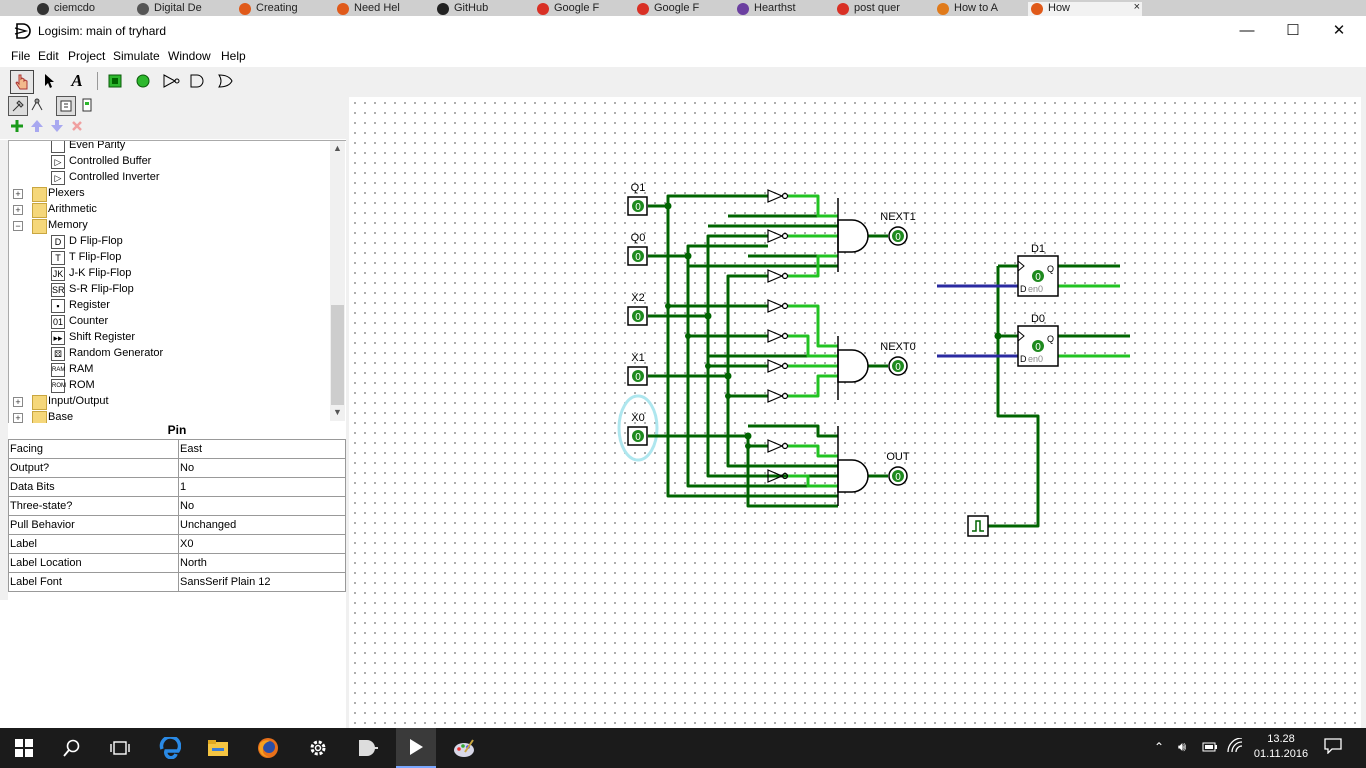 The height and width of the screenshot is (768, 1366). I want to click on edge-browser-icon, so click(170, 748).